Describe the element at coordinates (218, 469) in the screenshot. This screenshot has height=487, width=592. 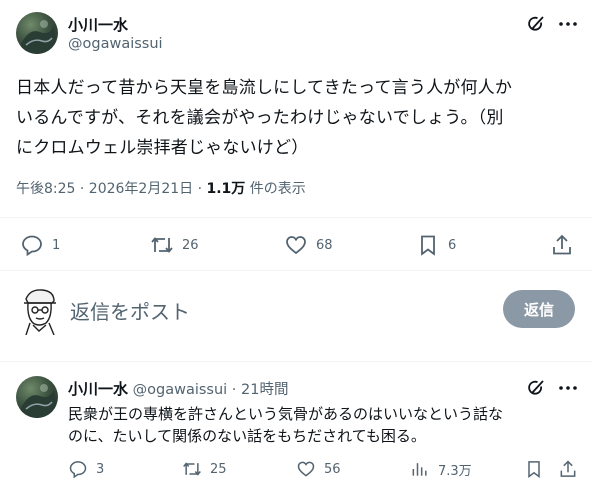
I see `reply-repost-count: 25` at that location.